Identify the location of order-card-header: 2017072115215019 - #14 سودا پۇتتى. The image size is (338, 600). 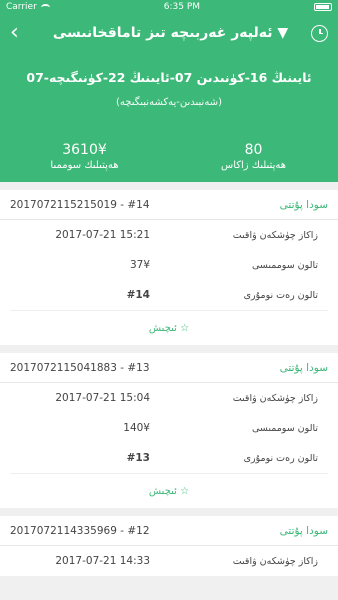
(169, 205).